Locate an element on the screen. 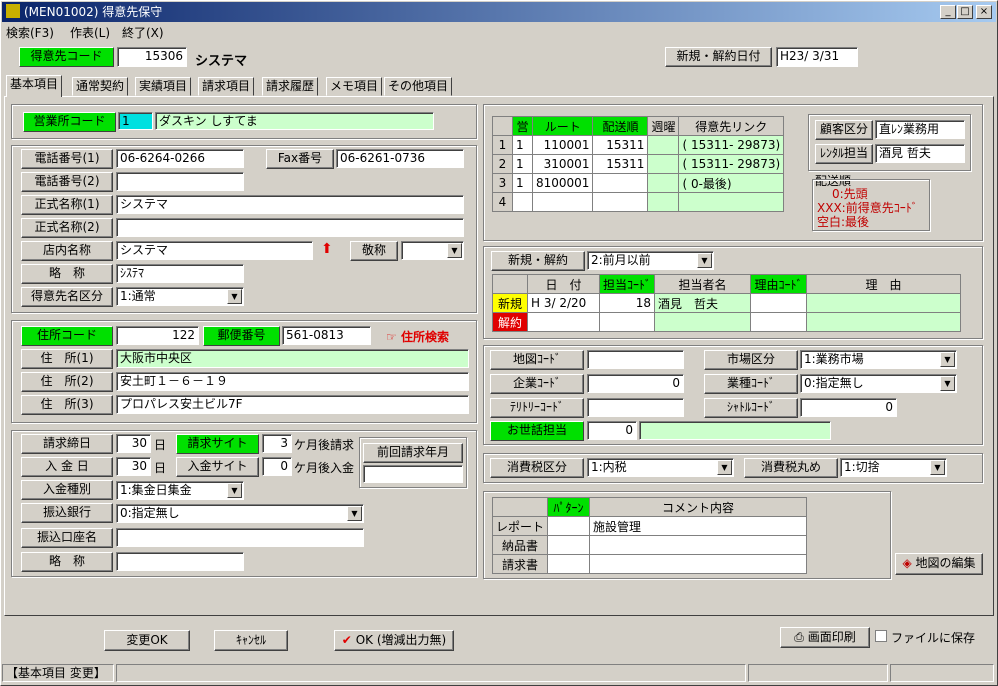  menu-exit: 終了(X) is located at coordinates (143, 32).